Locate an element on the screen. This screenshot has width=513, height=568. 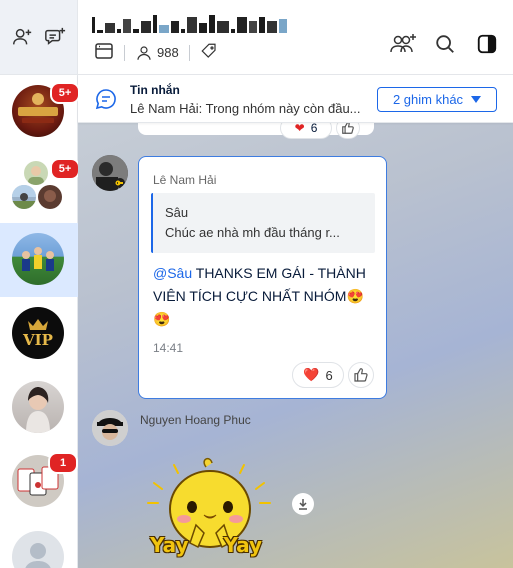
reaction-pill: ❤ 6 is located at coordinates (306, 131).